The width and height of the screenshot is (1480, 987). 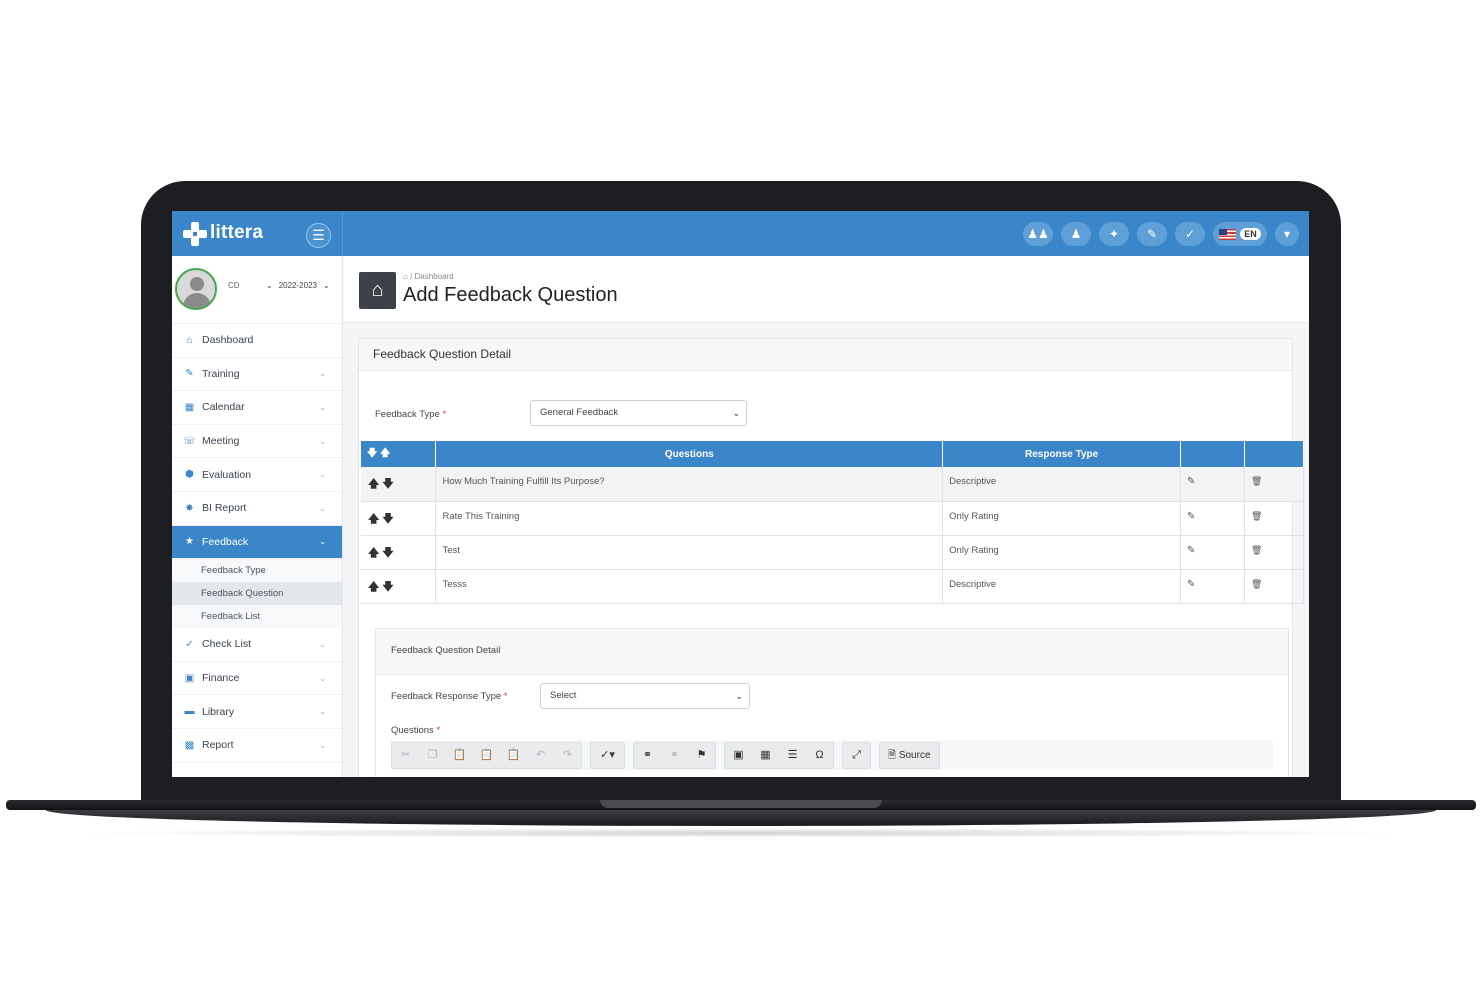 What do you see at coordinates (228, 340) in the screenshot?
I see `sidebar-item-label: Dashboard` at bounding box center [228, 340].